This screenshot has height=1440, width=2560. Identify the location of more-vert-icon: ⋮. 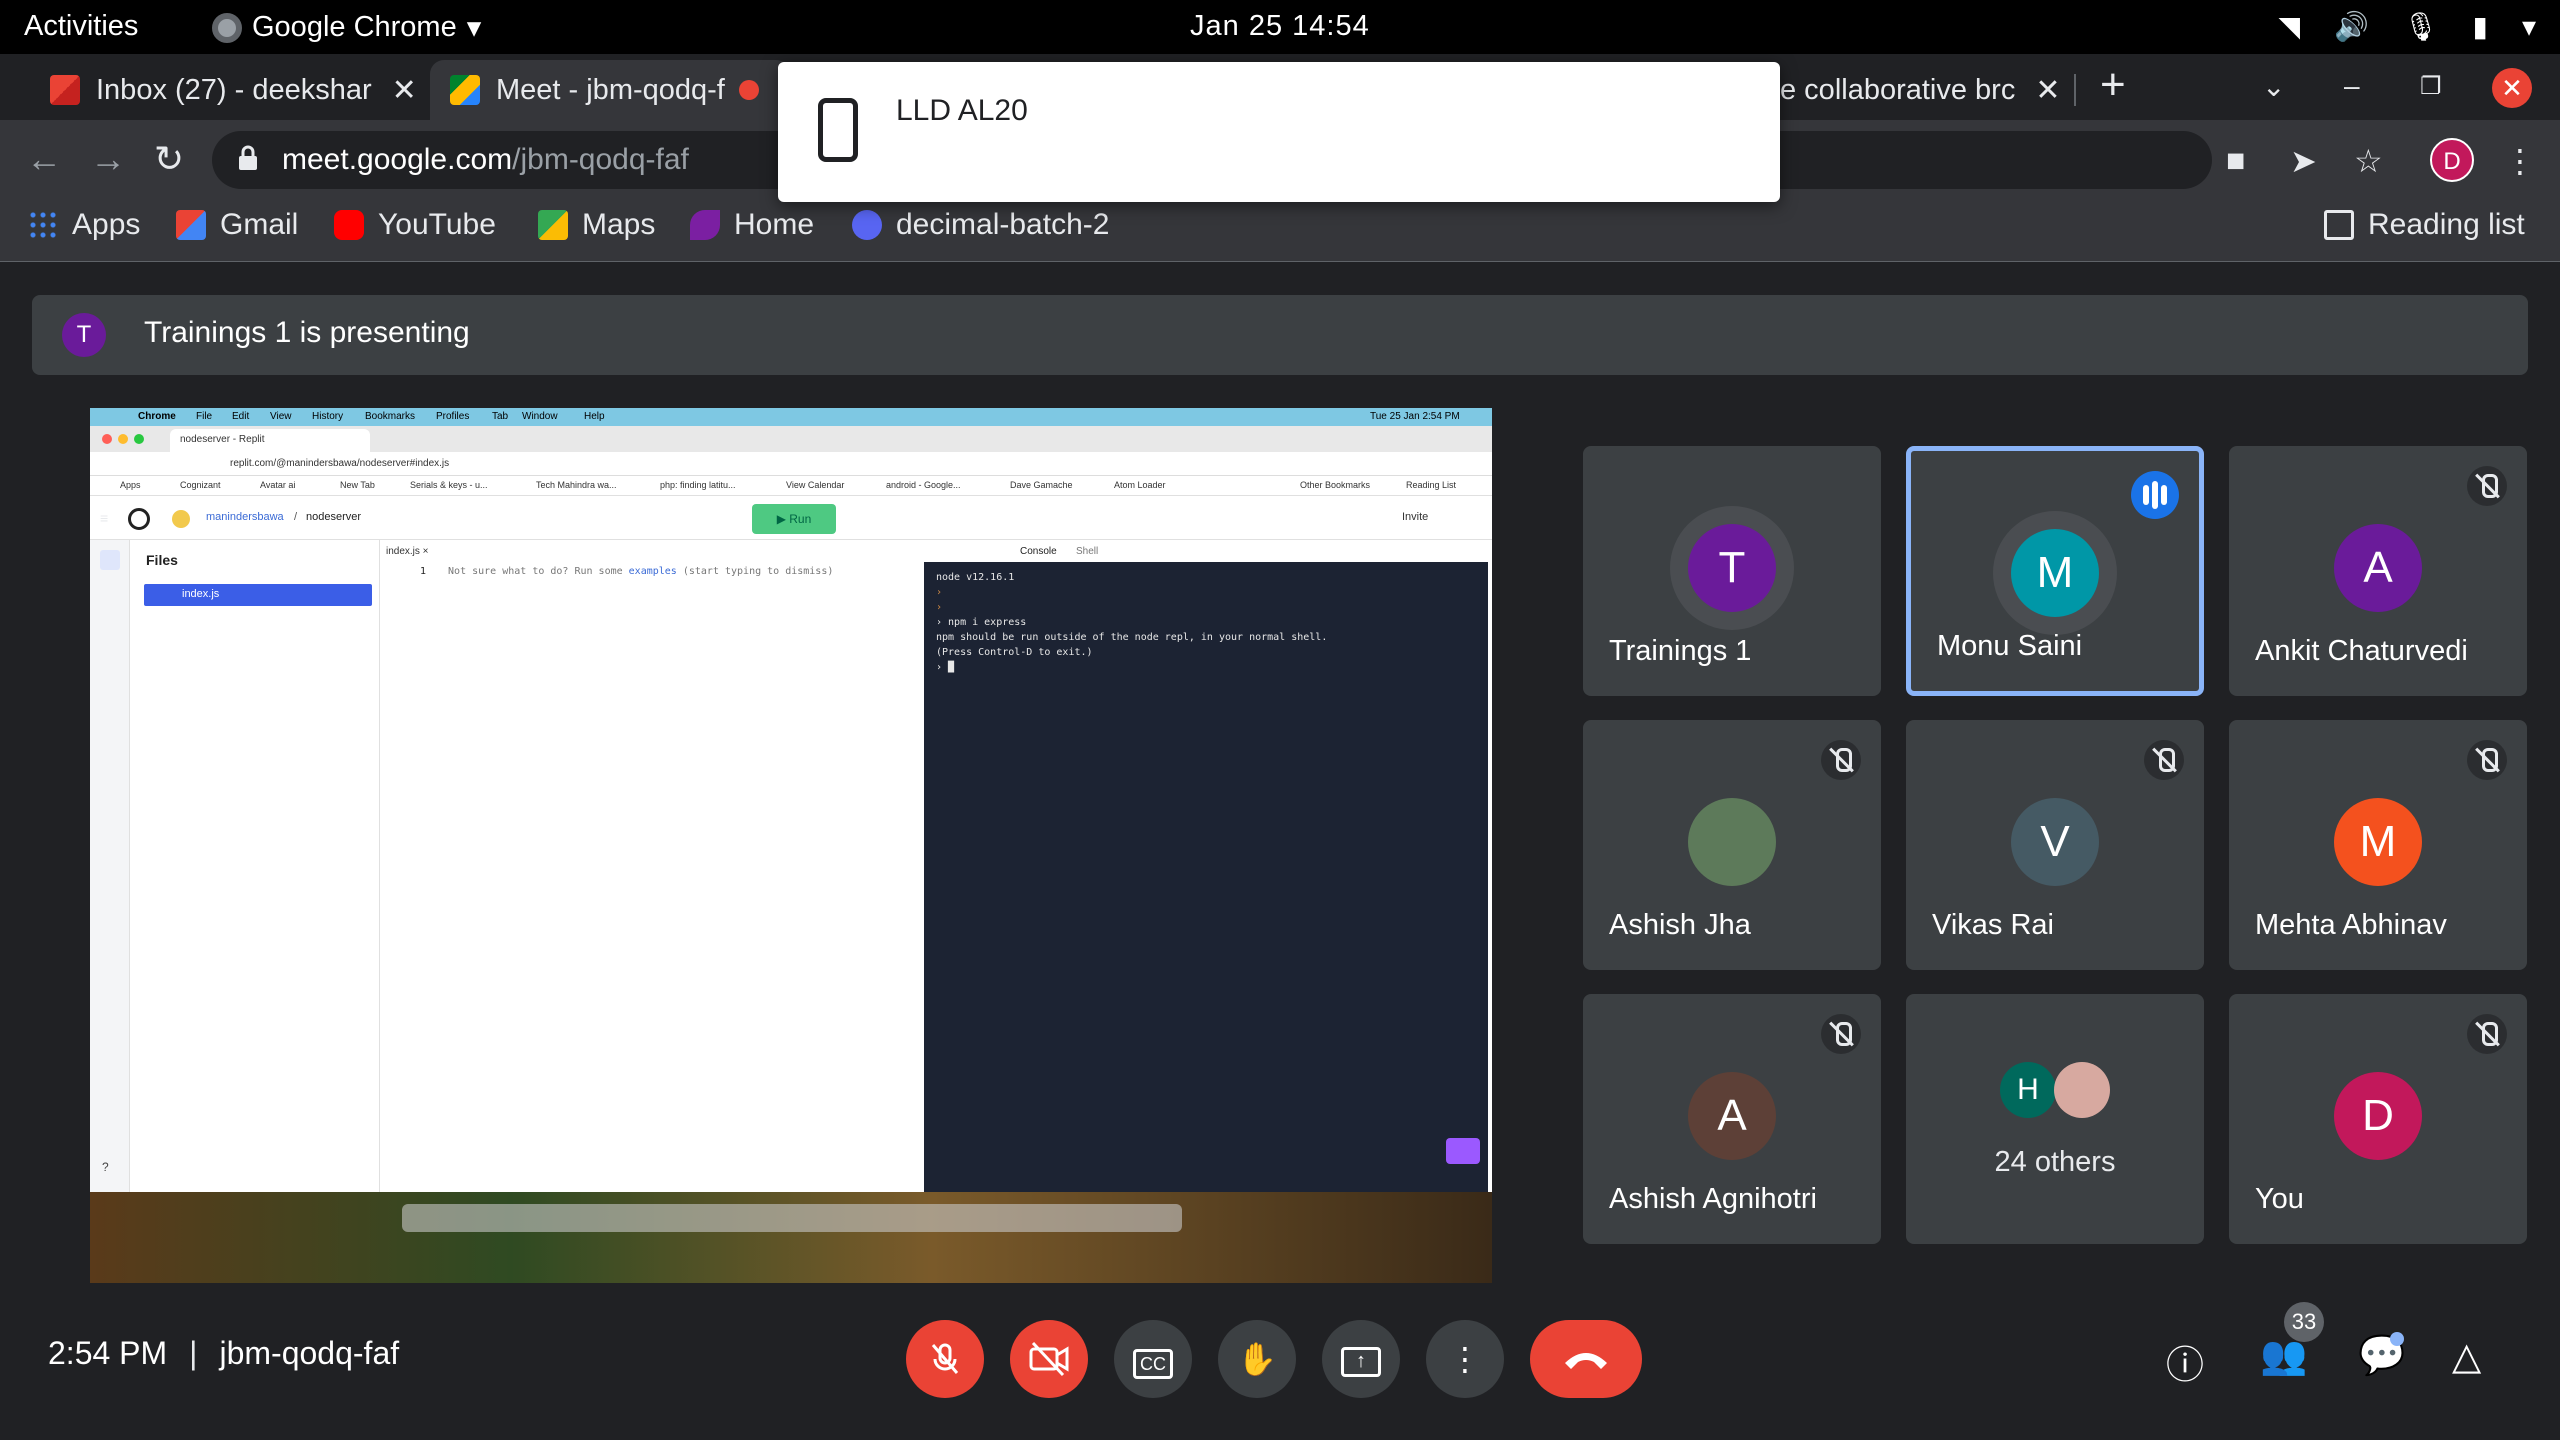
(1465, 1359).